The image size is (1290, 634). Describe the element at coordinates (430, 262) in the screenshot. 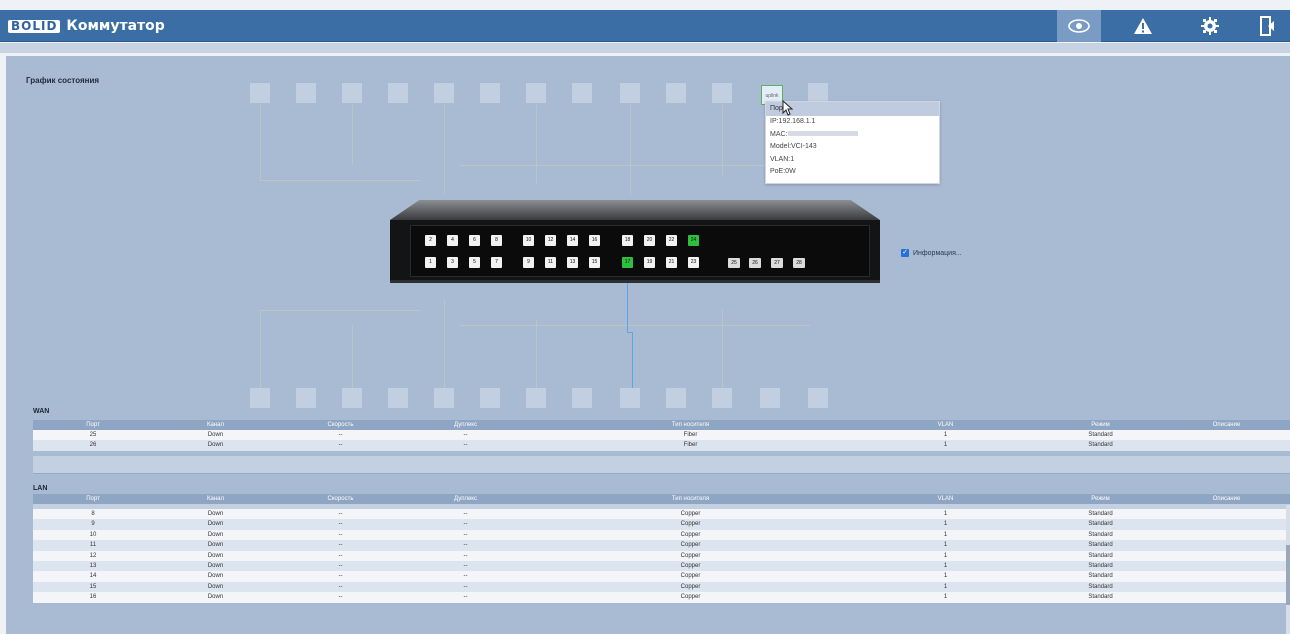

I see `switch-port: 1` at that location.